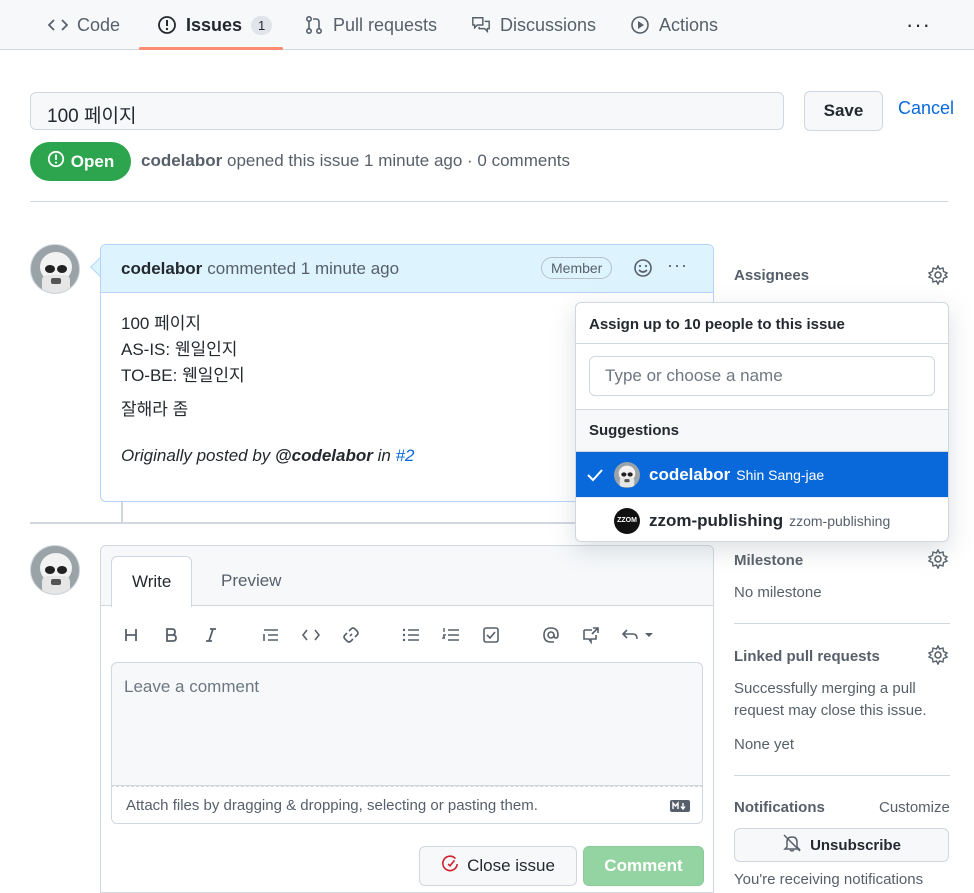 This screenshot has width=974, height=893. Describe the element at coordinates (762, 431) in the screenshot. I see `suggestions-heading: Suggestions` at that location.